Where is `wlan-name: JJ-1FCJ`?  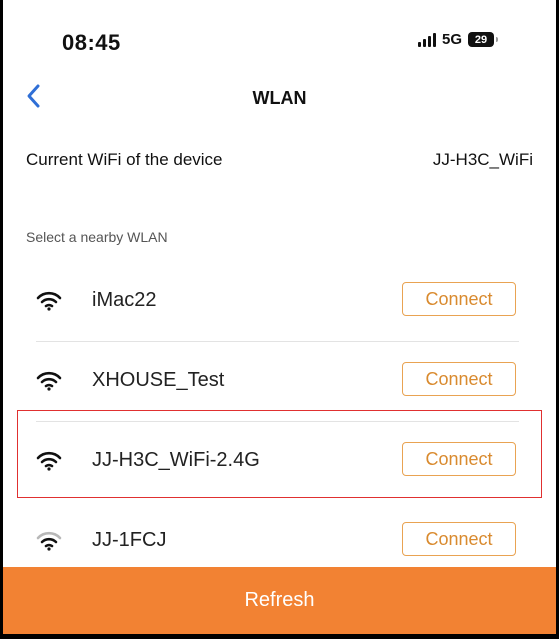 wlan-name: JJ-1FCJ is located at coordinates (129, 540).